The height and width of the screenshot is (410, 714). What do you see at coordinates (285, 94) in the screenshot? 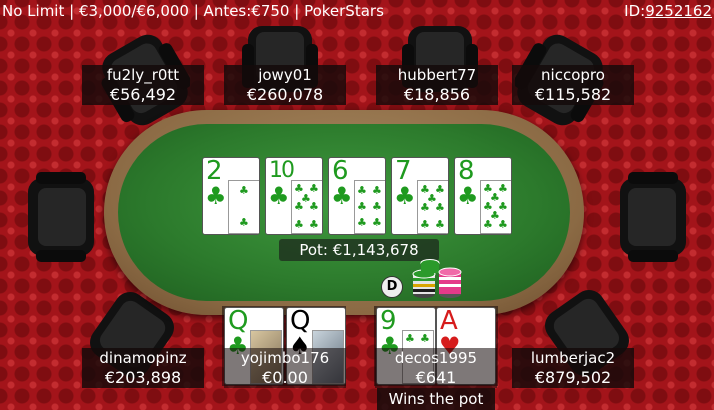
I see `player-stack: €260,078` at bounding box center [285, 94].